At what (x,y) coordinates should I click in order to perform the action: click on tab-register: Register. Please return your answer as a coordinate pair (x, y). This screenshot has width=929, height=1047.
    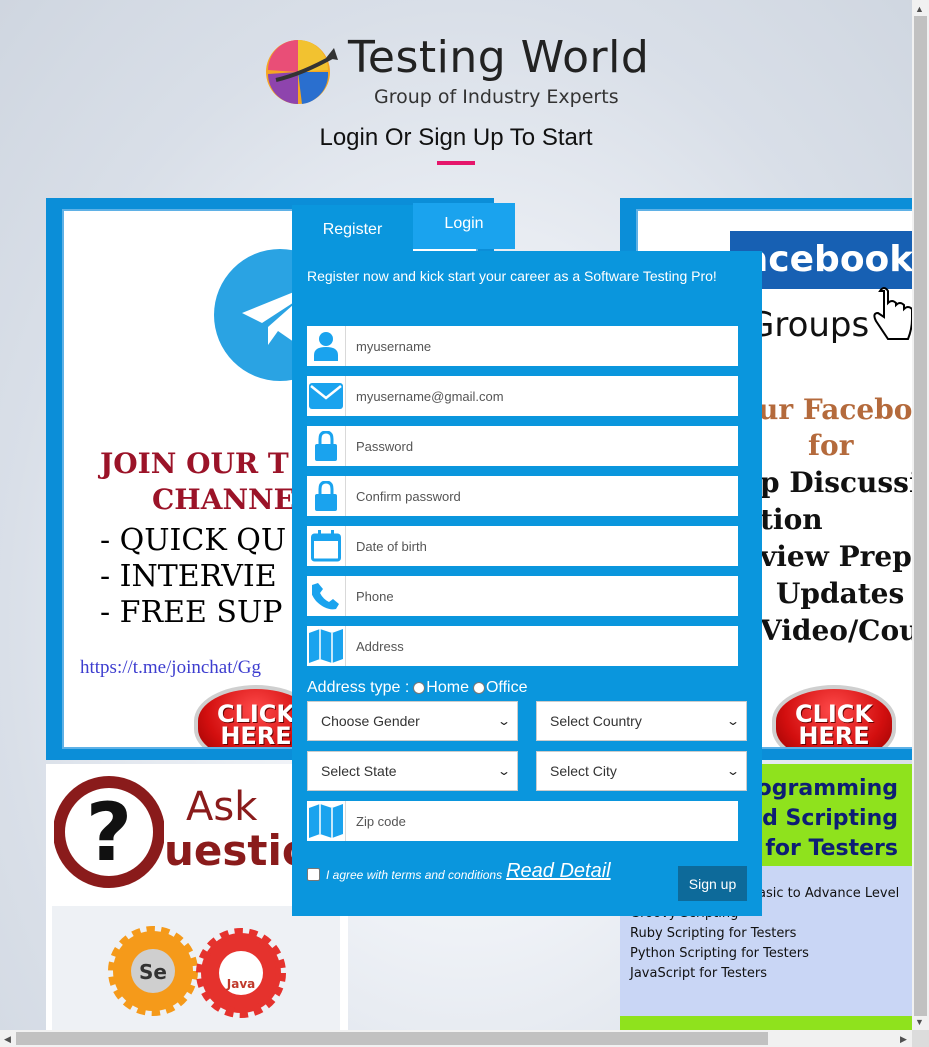
    Looking at the image, I should click on (352, 228).